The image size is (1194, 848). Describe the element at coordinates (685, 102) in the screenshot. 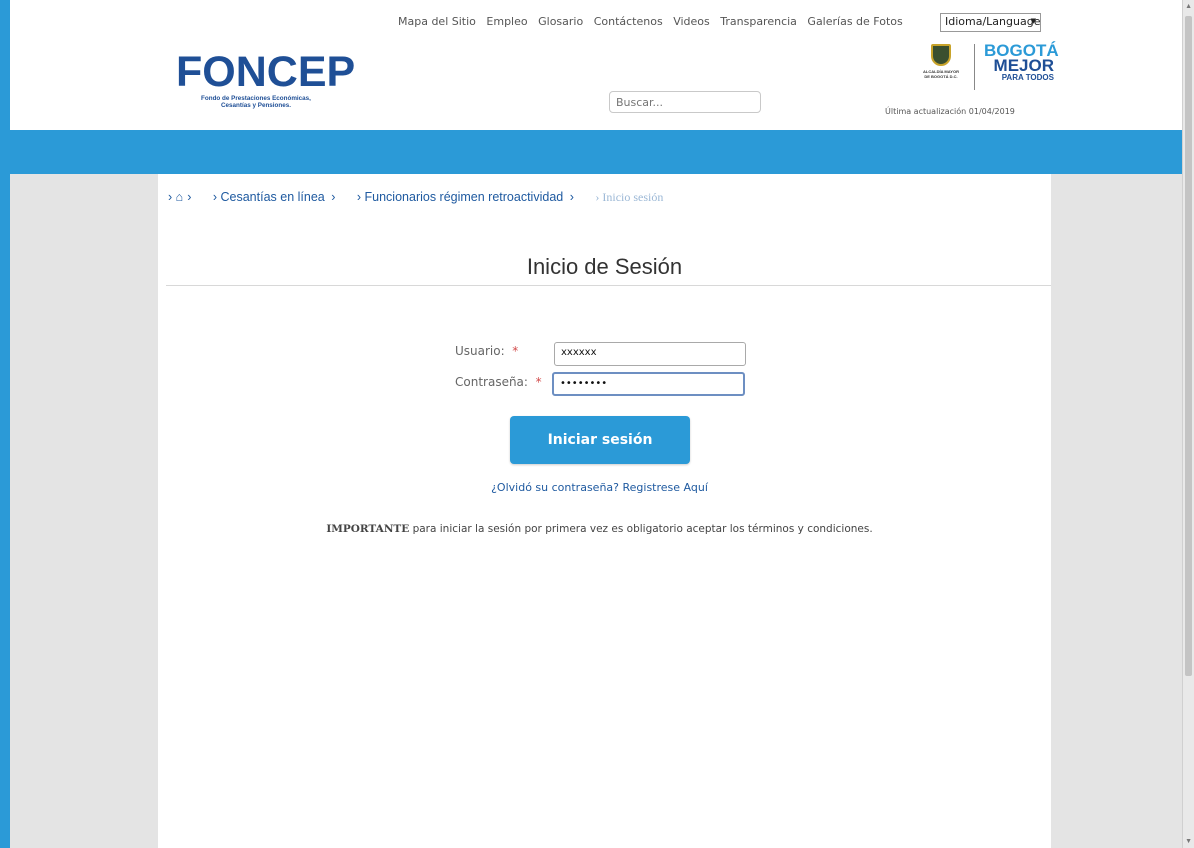

I see `search-input` at that location.